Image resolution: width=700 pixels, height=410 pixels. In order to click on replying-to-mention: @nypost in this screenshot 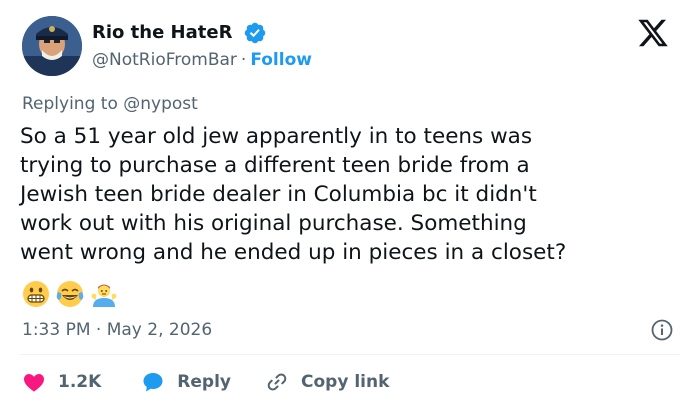, I will do `click(160, 104)`.